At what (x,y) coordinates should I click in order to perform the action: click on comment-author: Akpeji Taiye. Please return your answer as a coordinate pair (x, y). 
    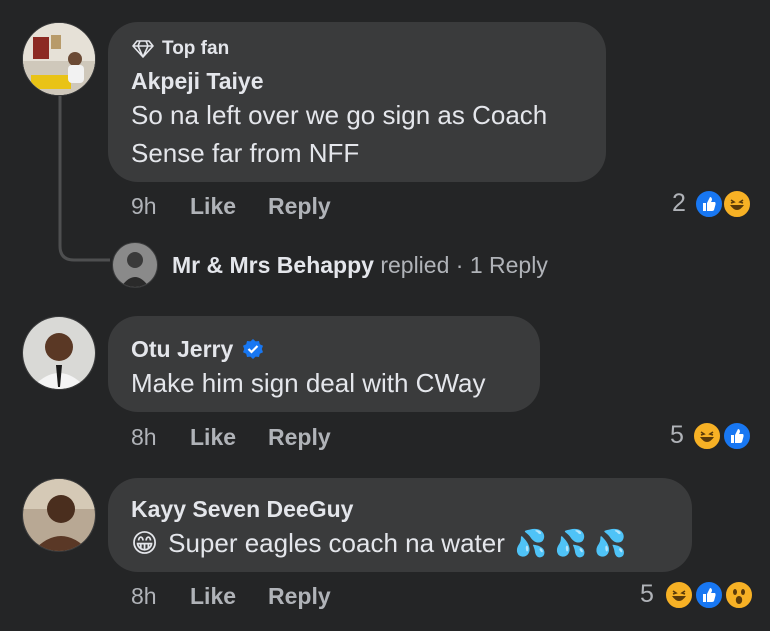
    Looking at the image, I should click on (197, 81).